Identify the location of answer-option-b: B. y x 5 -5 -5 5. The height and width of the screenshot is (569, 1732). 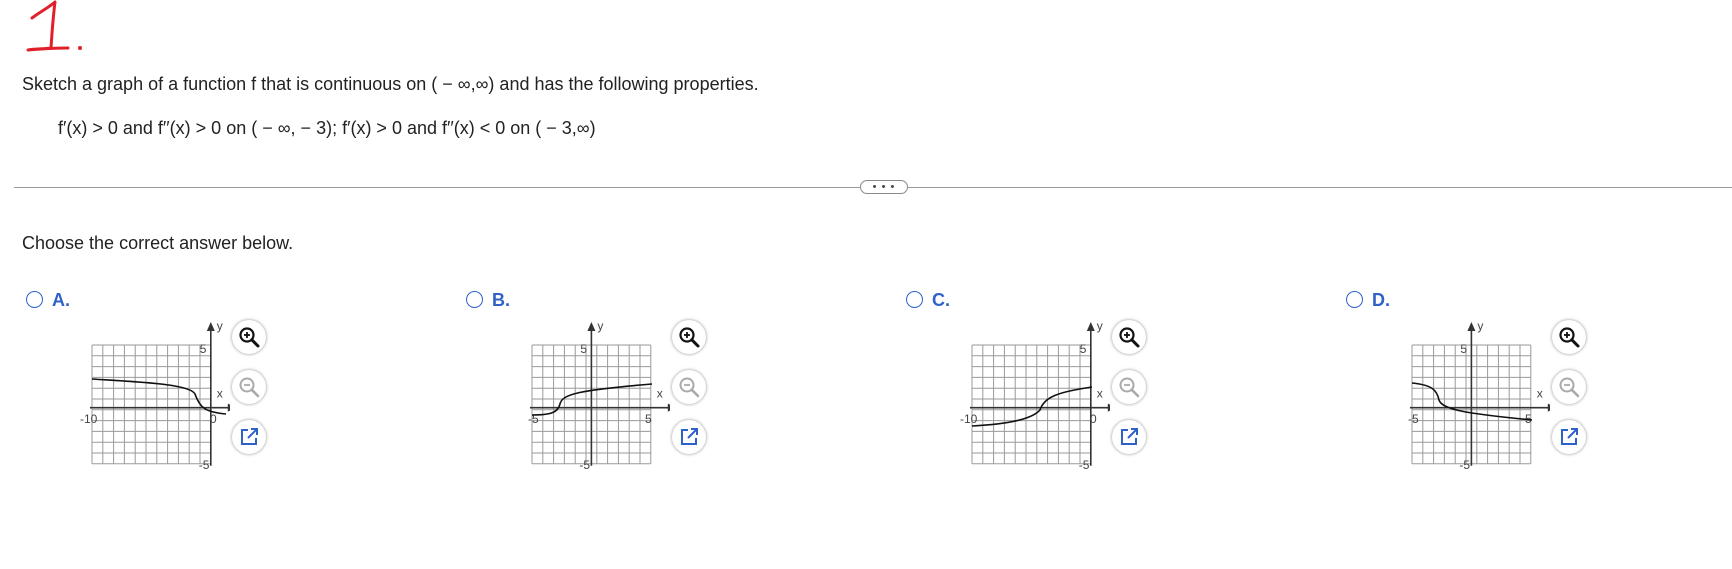
(616, 393).